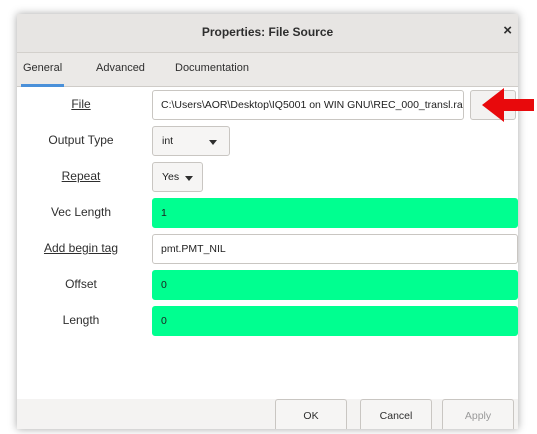 The width and height of the screenshot is (537, 434). Describe the element at coordinates (267, 70) in the screenshot. I see `tab-bar: General Advanced Documentation` at that location.